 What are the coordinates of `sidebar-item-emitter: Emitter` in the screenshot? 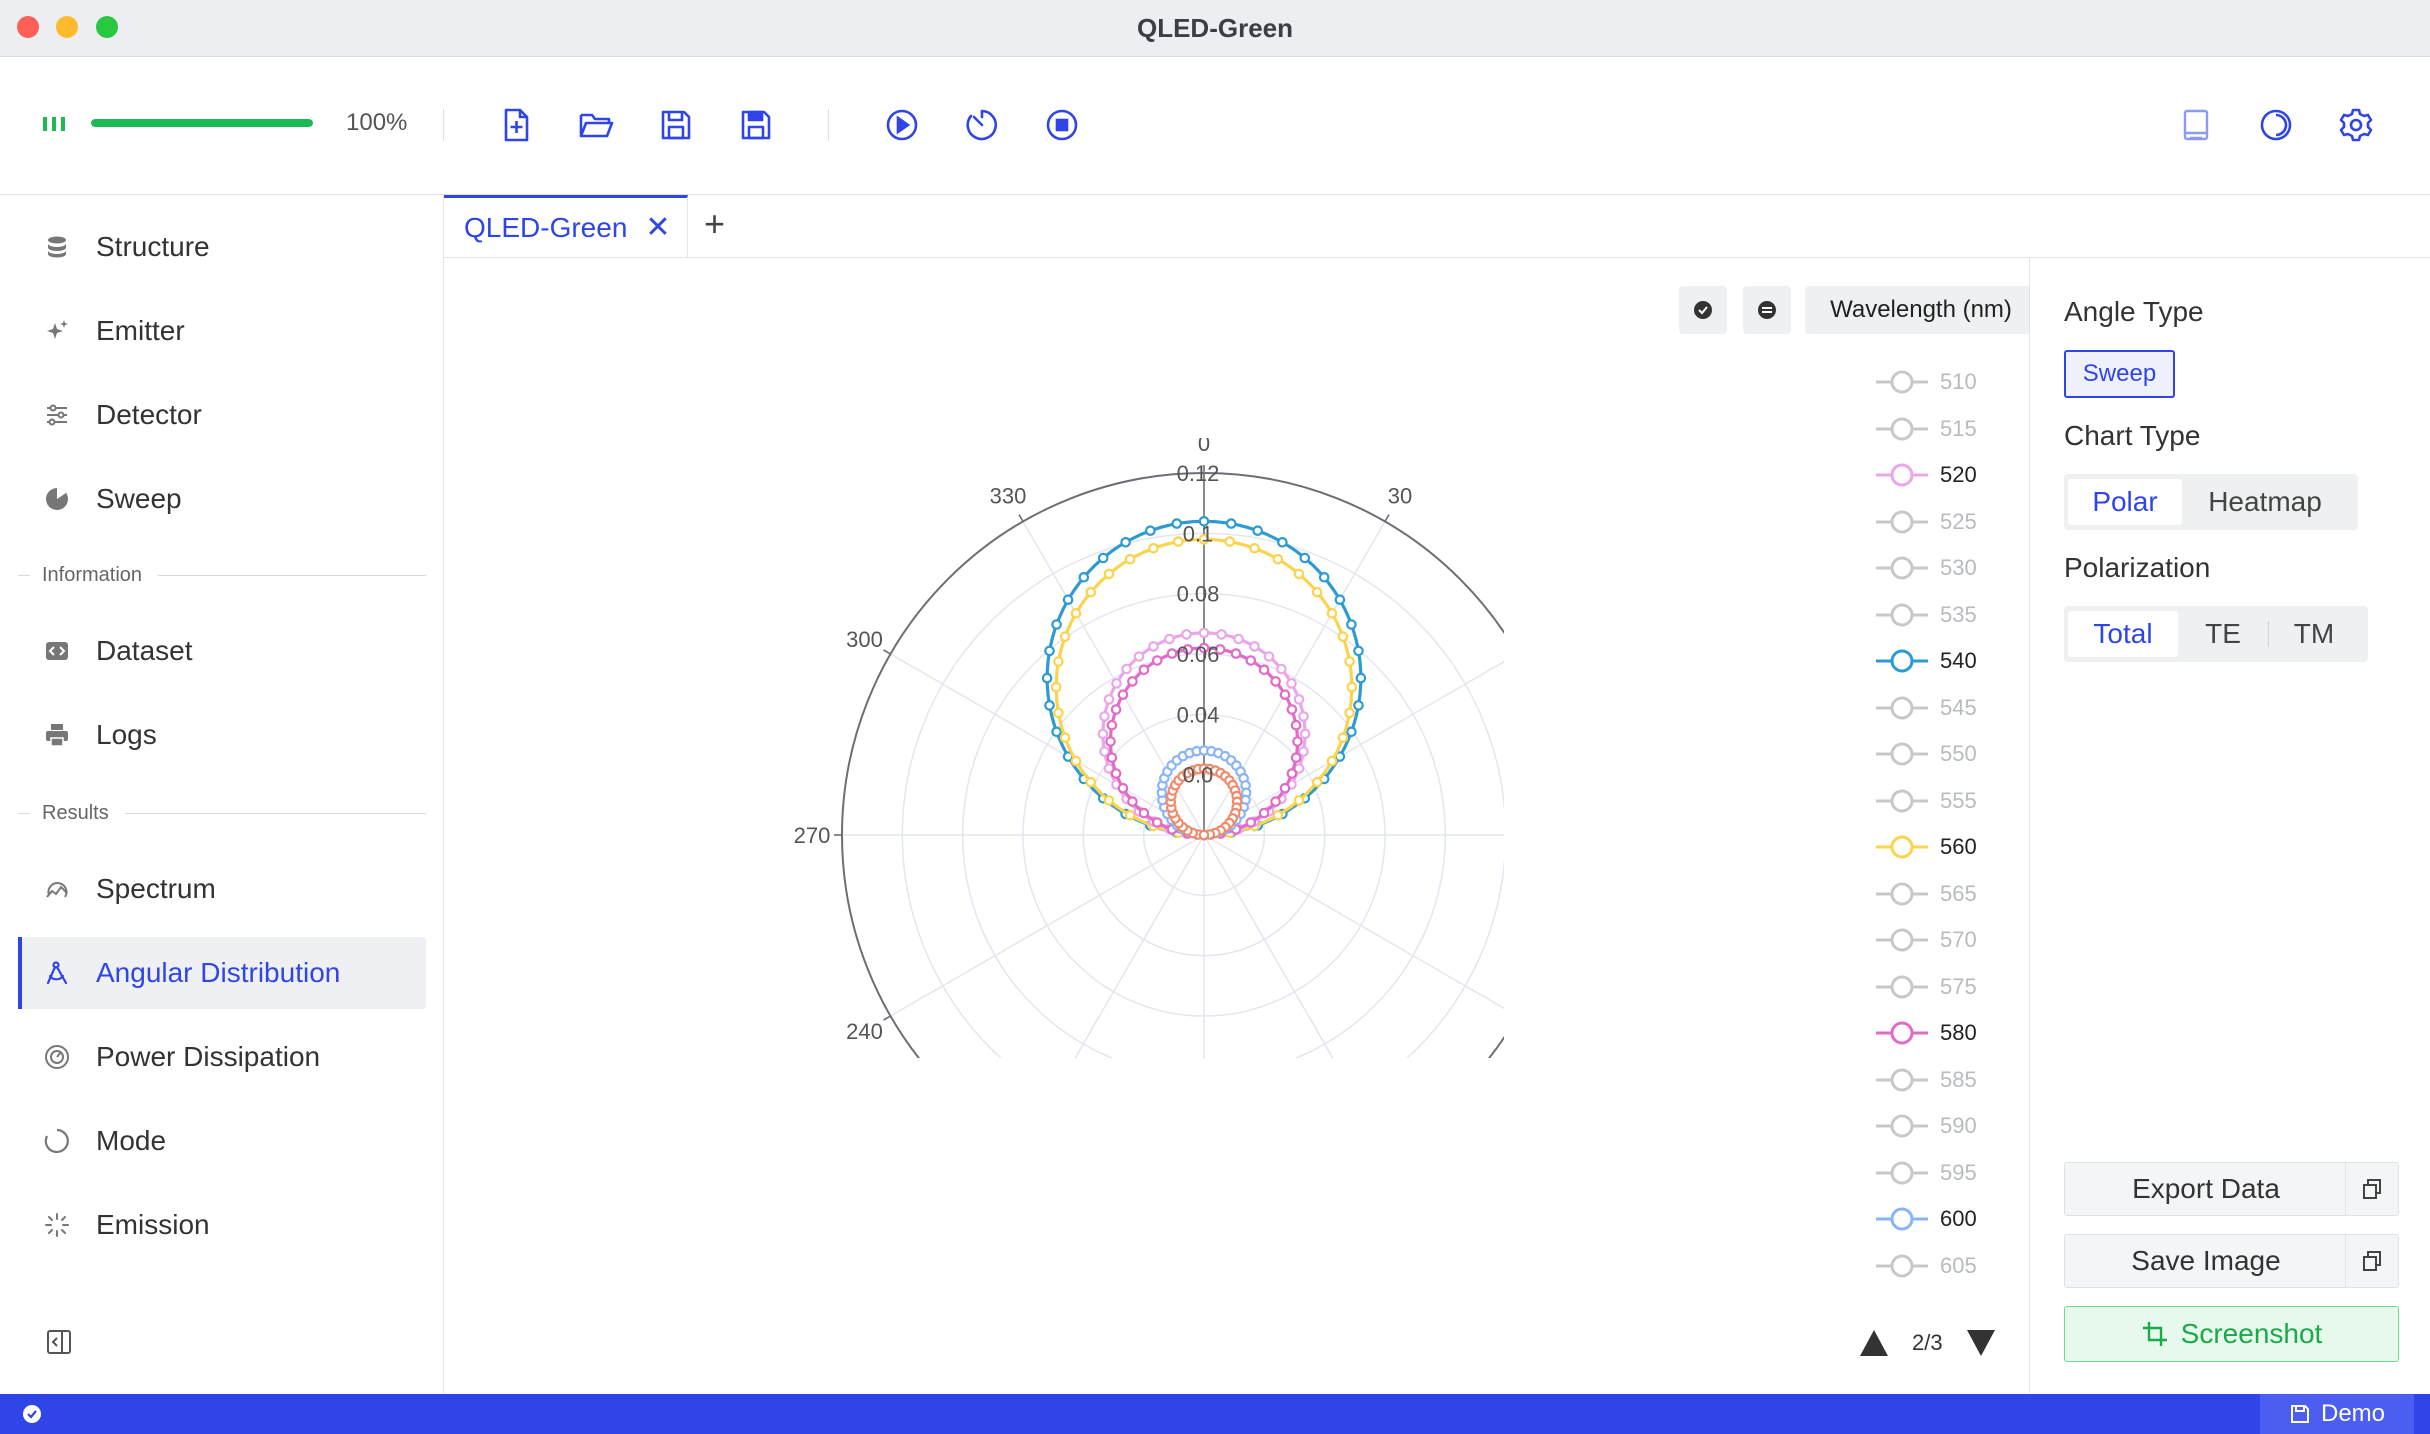 It's located at (222, 331).